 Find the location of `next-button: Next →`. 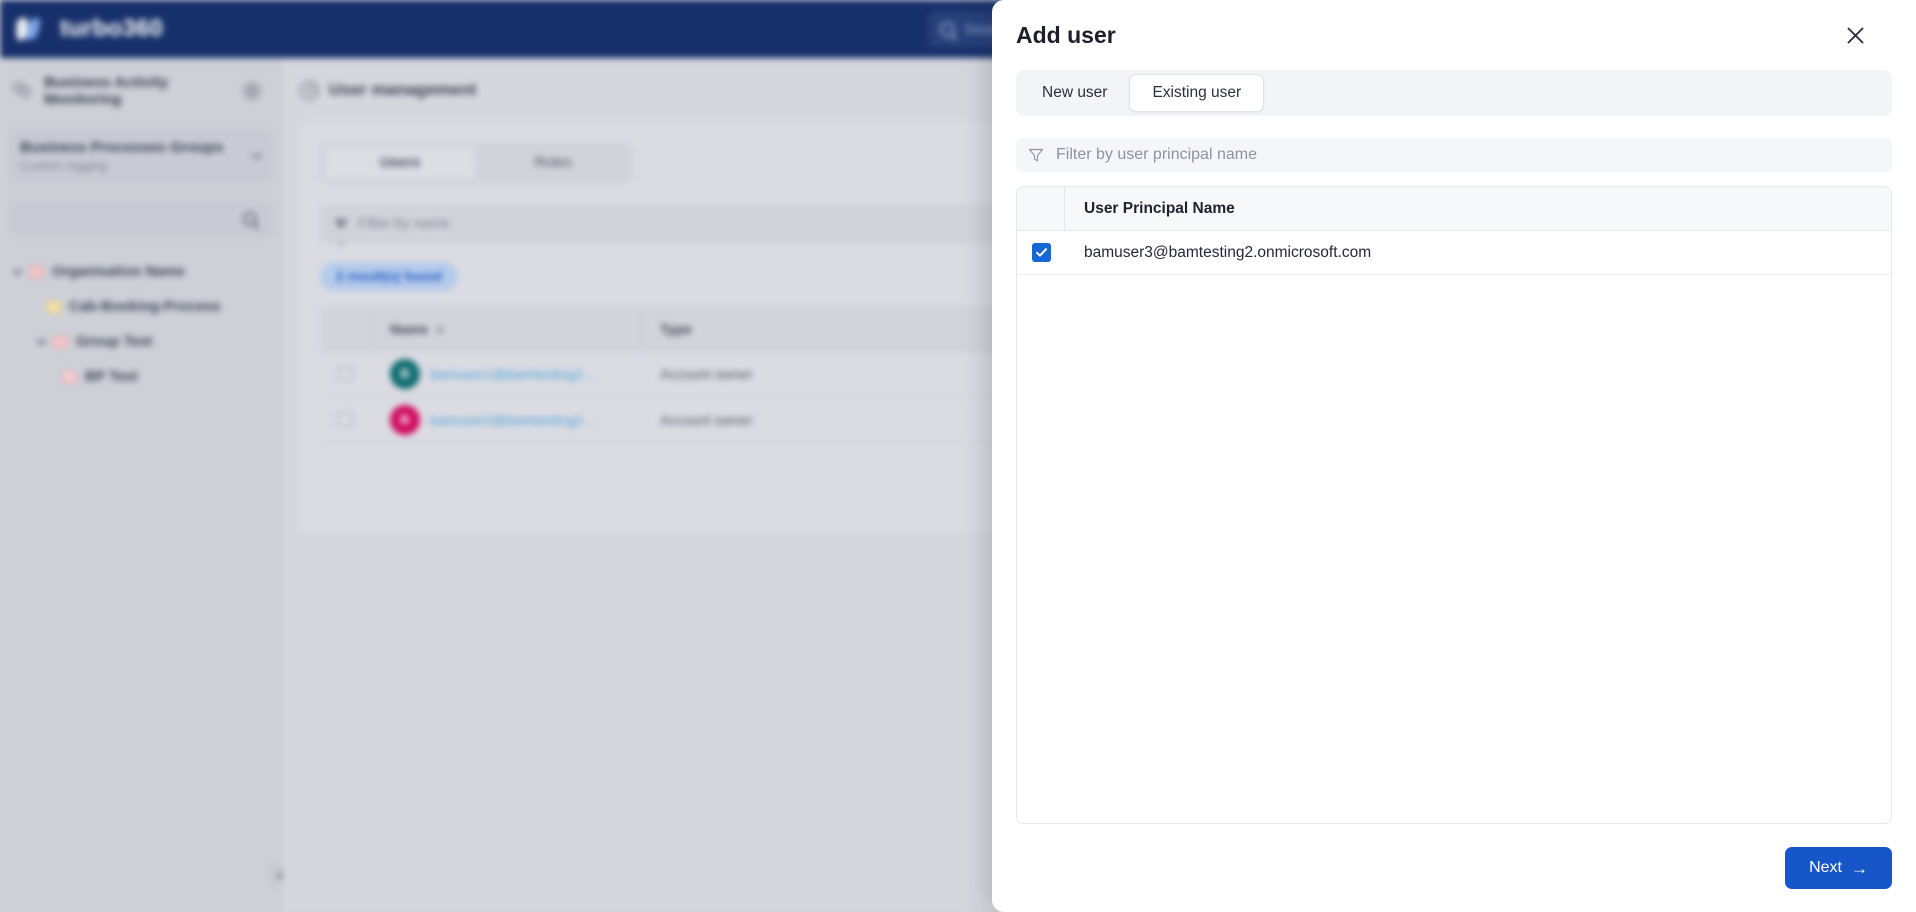

next-button: Next → is located at coordinates (1838, 868).